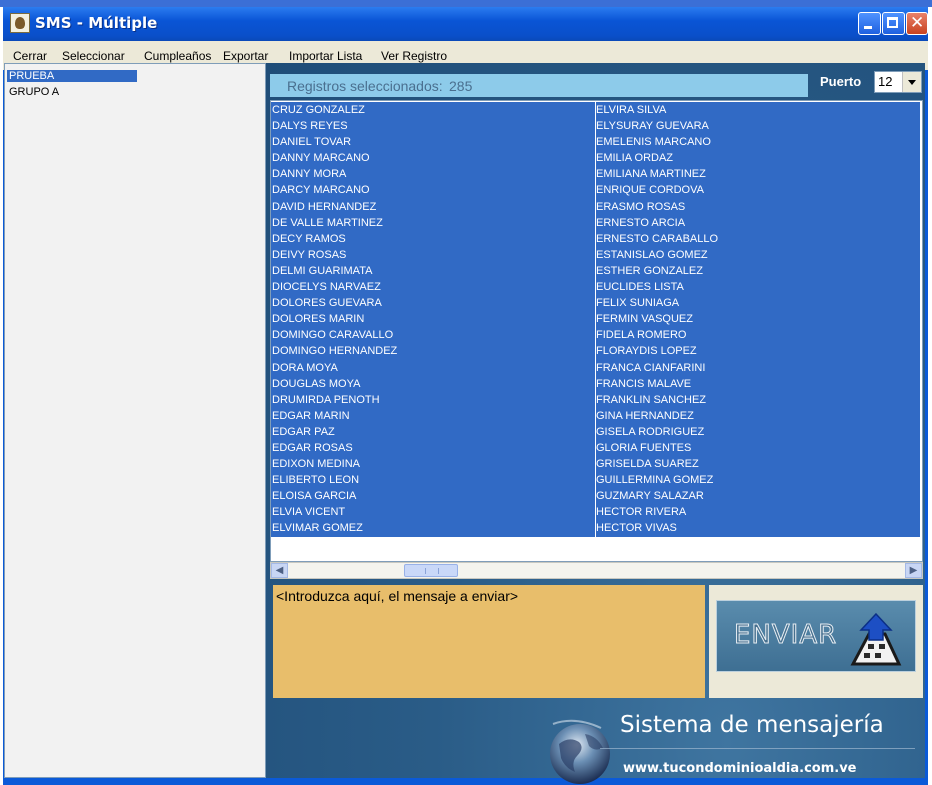 The image size is (932, 785). Describe the element at coordinates (433, 207) in the screenshot. I see `list-item: DAVID HERNANDEZ` at that location.